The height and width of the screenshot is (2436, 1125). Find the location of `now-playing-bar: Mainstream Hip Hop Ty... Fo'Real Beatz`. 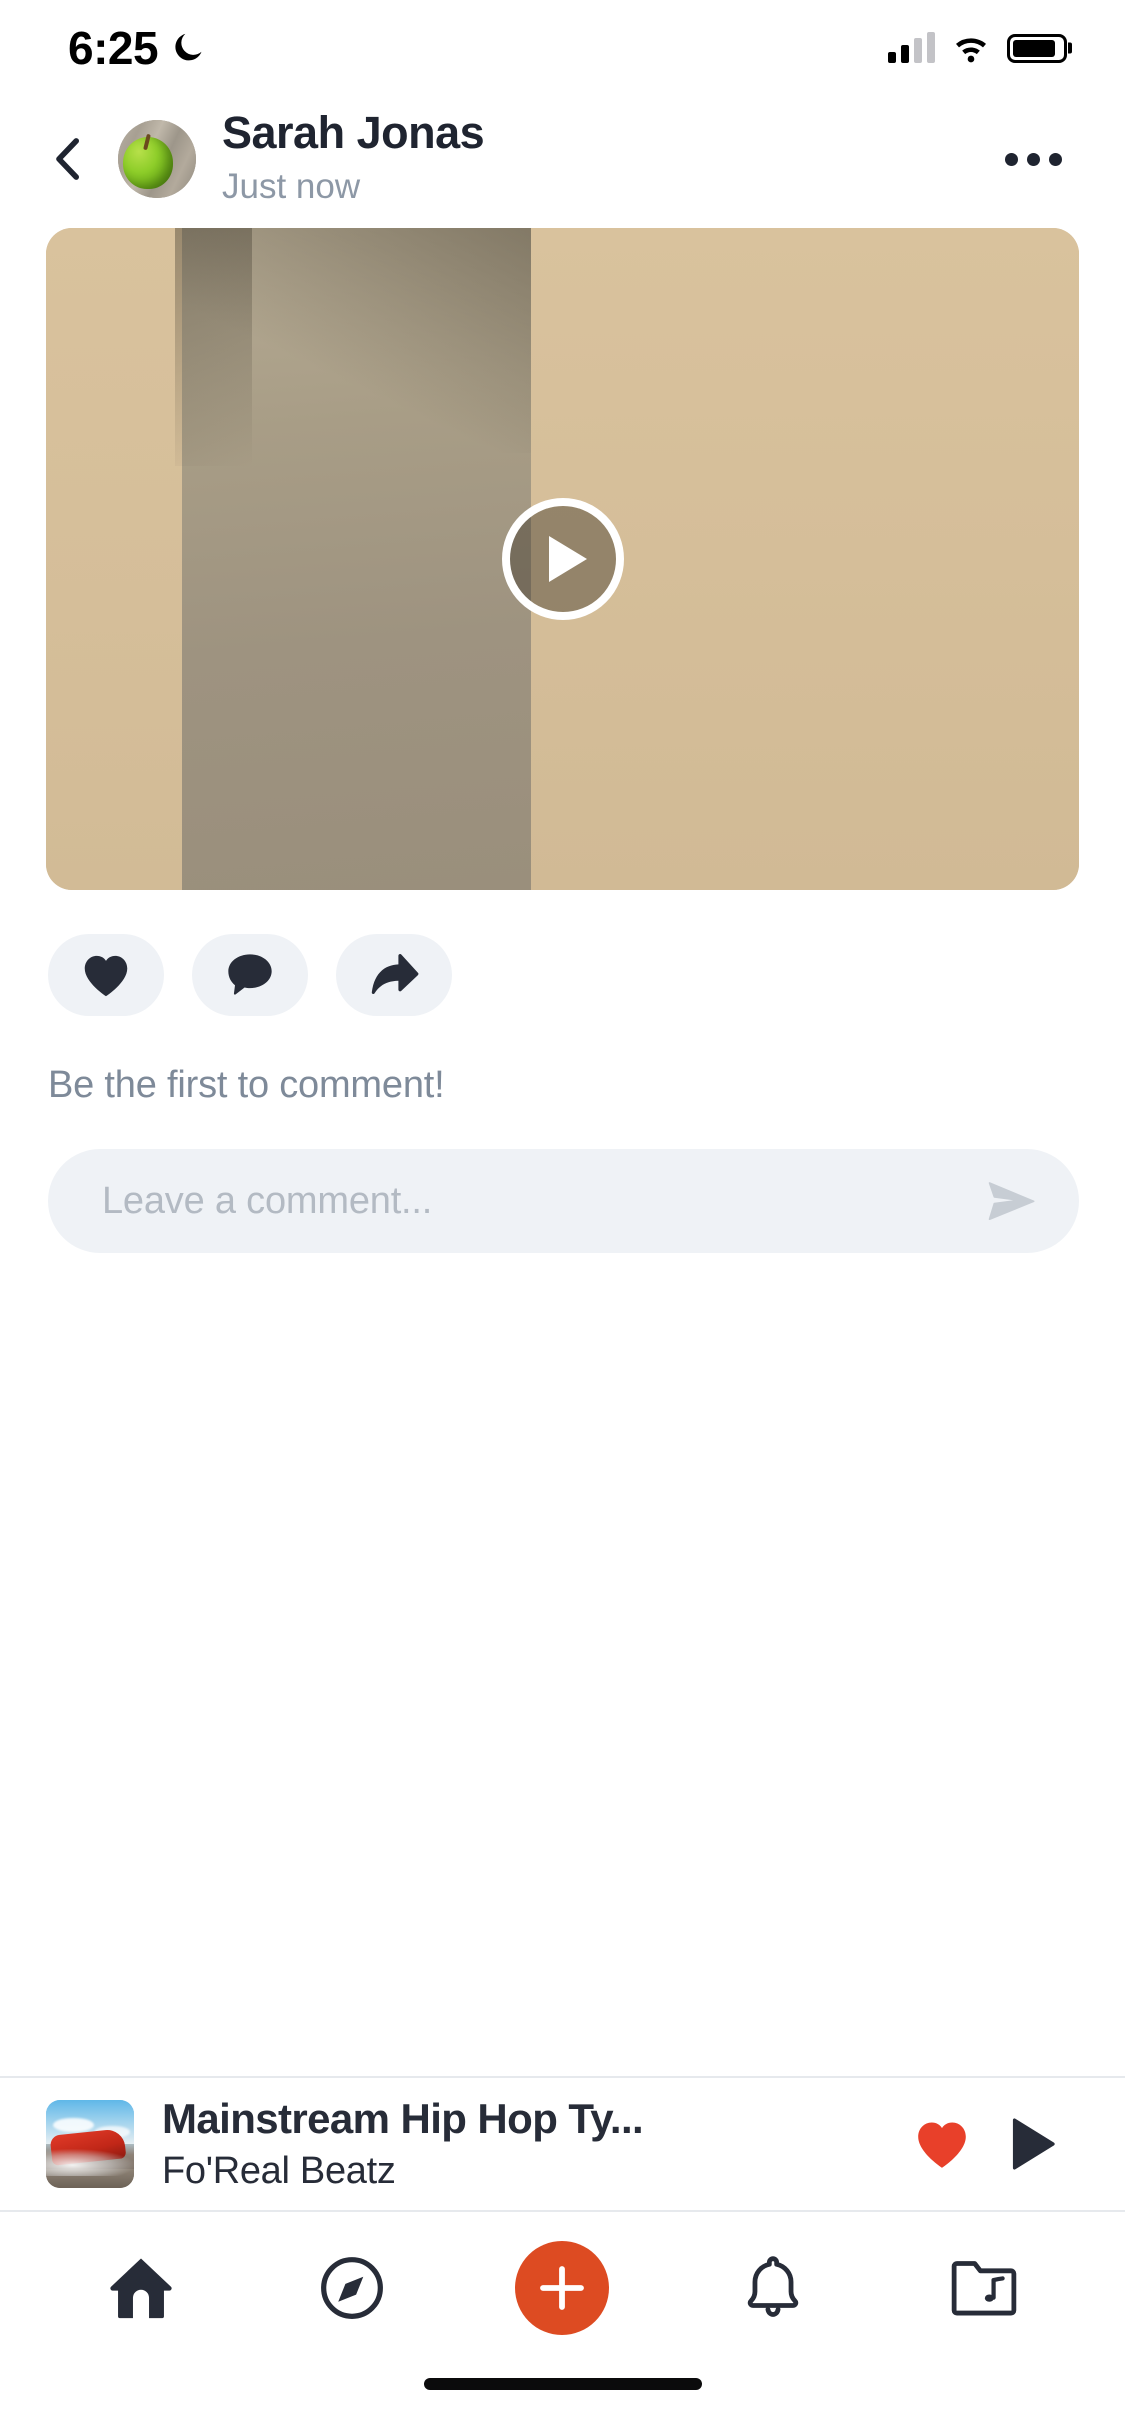

now-playing-bar: Mainstream Hip Hop Ty... Fo'Real Beatz is located at coordinates (562, 2144).